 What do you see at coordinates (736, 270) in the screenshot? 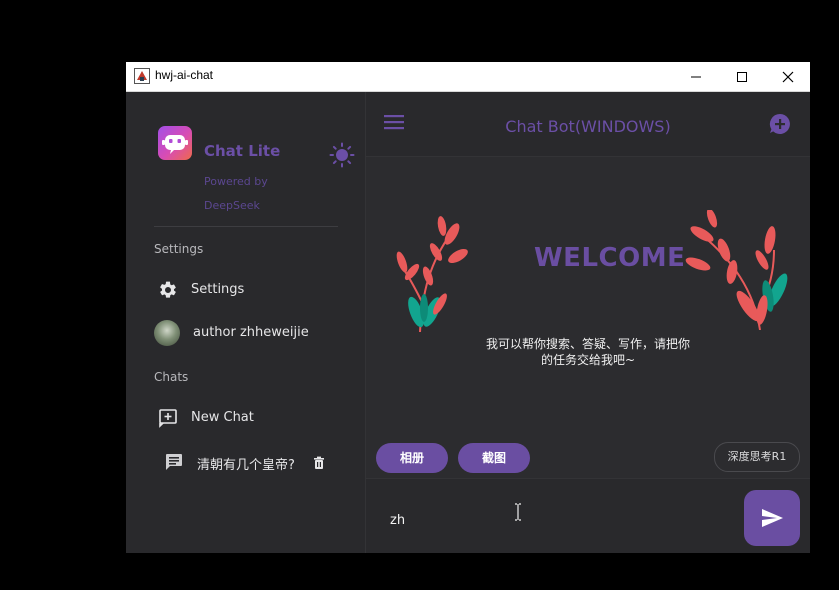
I see `plant-illustration-right` at bounding box center [736, 270].